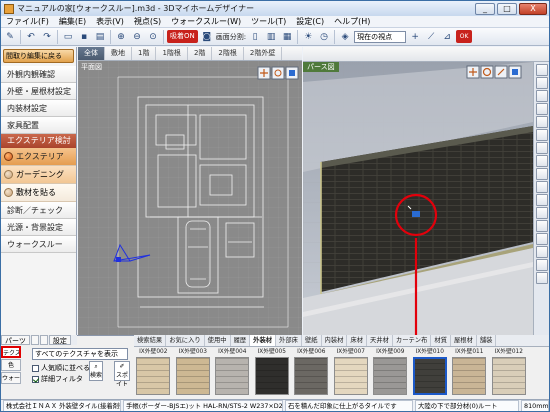 Image resolution: width=550 pixels, height=412 pixels. What do you see at coordinates (218, 340) in the screenshot?
I see `tab-in-use: 使用中` at bounding box center [218, 340].